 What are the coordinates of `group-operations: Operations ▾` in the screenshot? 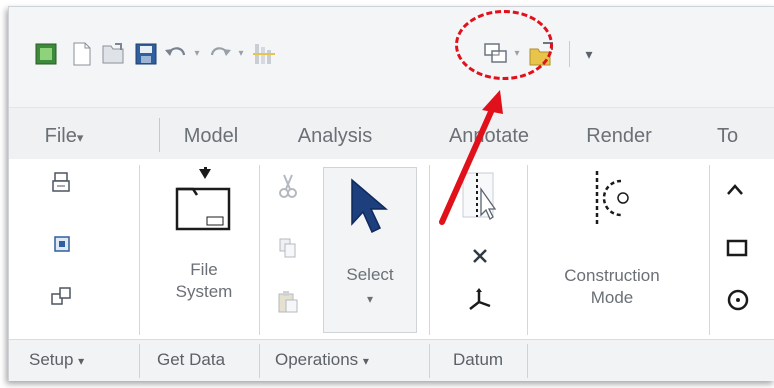 It's located at (322, 360).